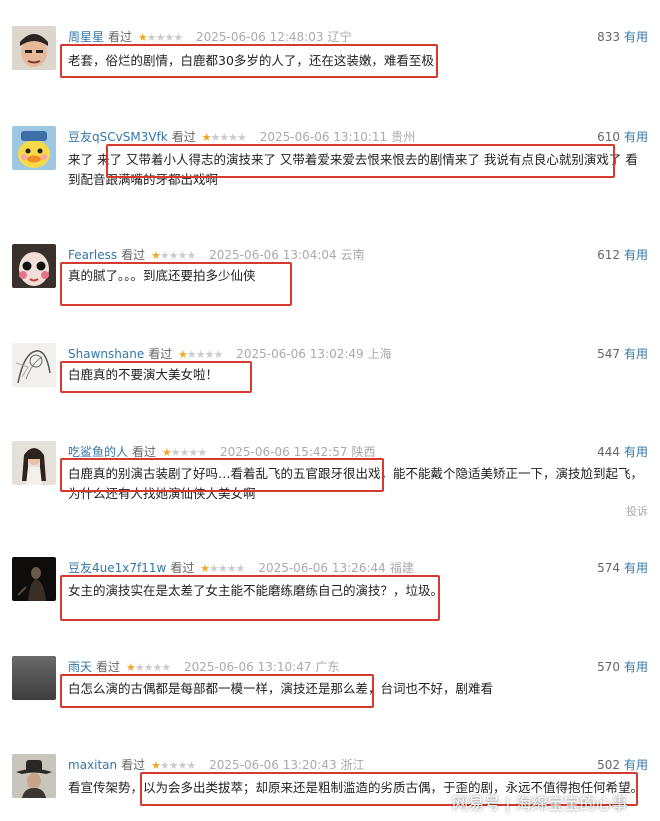 The image size is (660, 821). Describe the element at coordinates (608, 568) in the screenshot. I see `vote-count: 574` at that location.